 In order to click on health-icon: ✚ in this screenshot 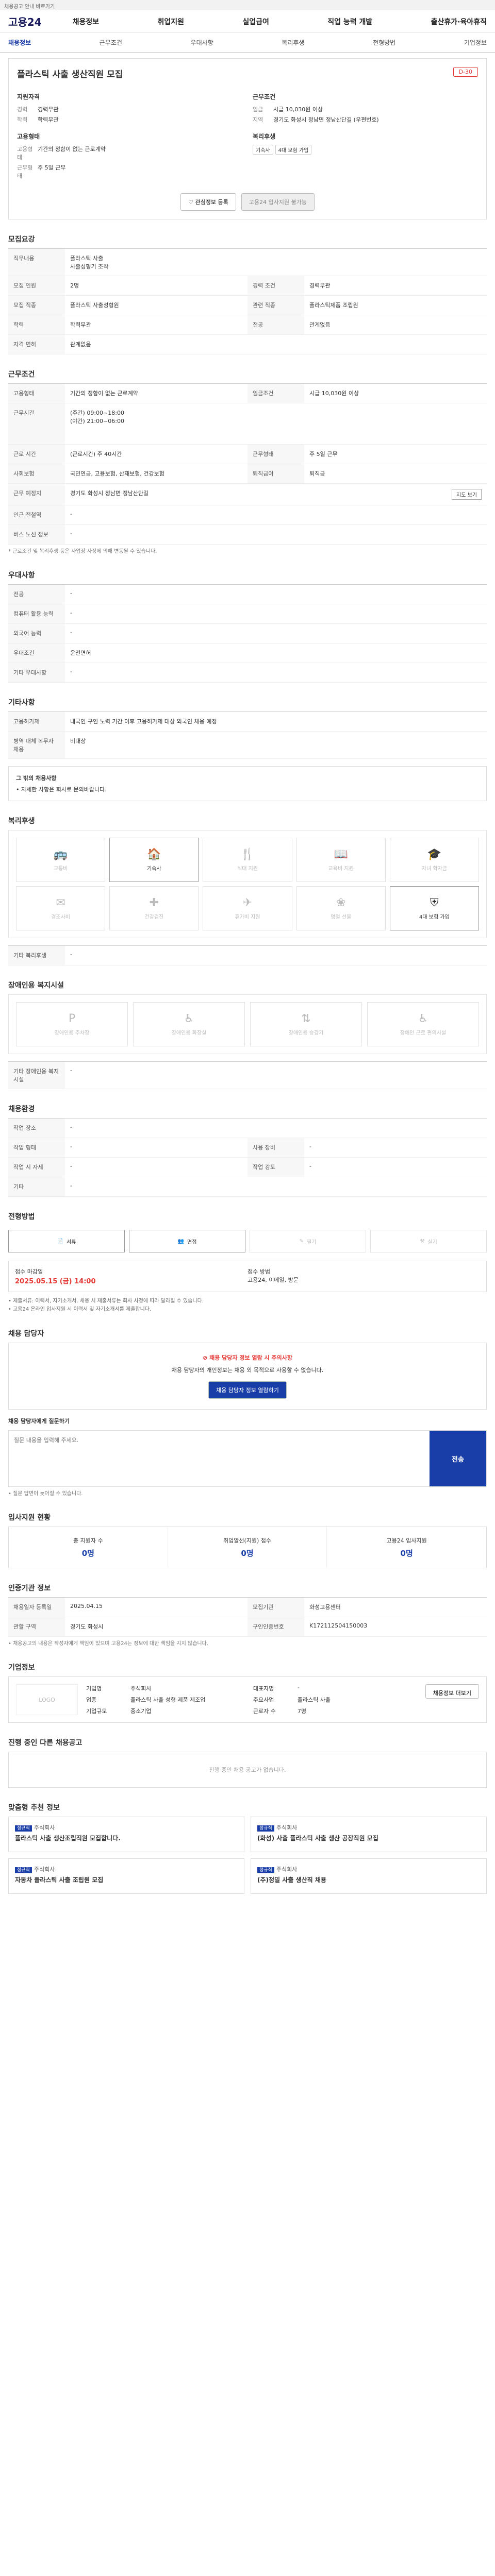, I will do `click(154, 902)`.